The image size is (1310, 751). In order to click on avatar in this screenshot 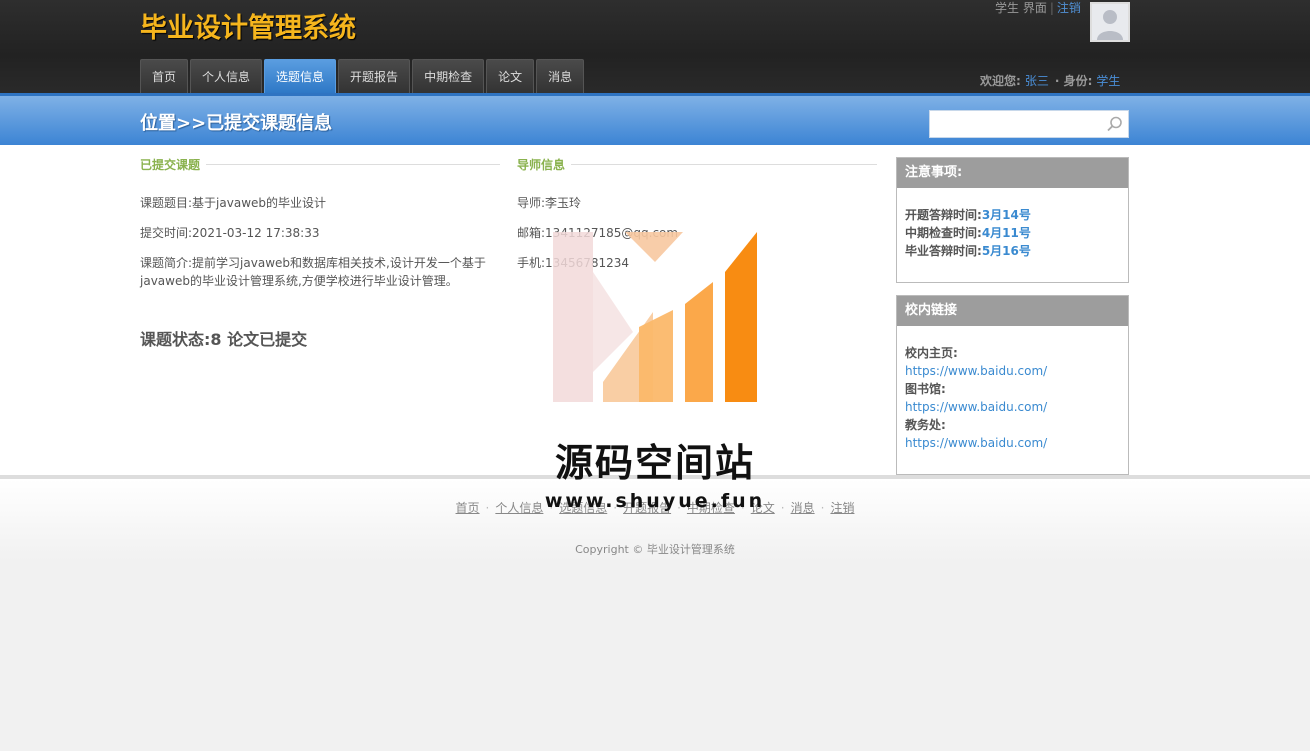, I will do `click(1110, 22)`.